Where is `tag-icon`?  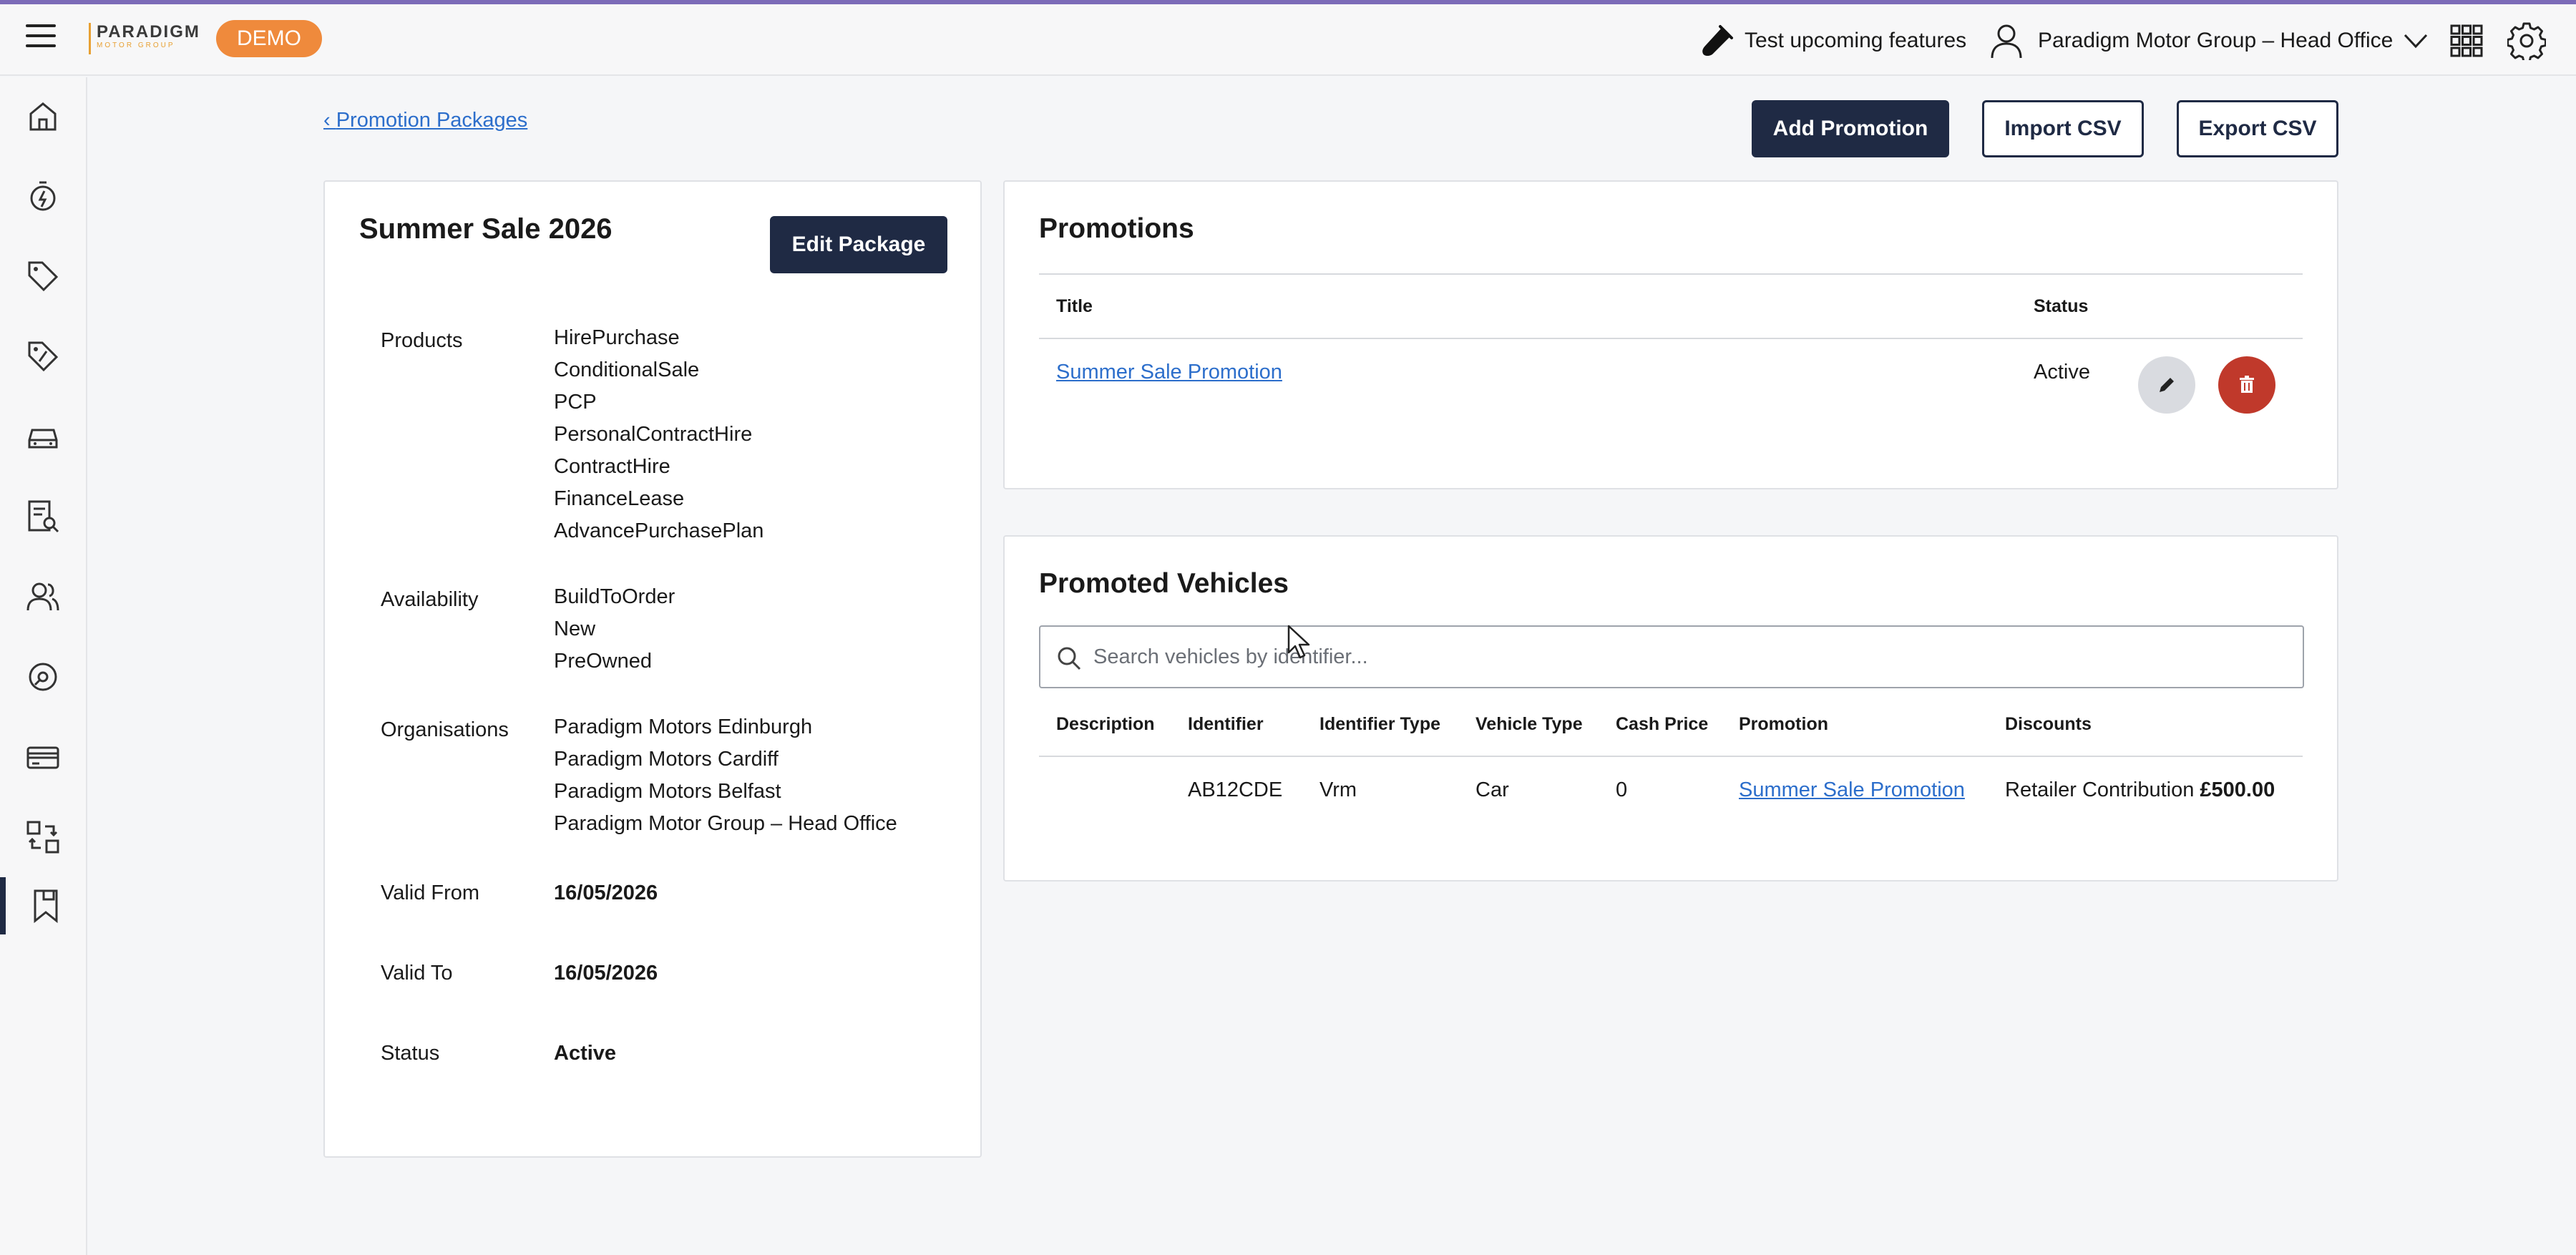 tag-icon is located at coordinates (43, 276).